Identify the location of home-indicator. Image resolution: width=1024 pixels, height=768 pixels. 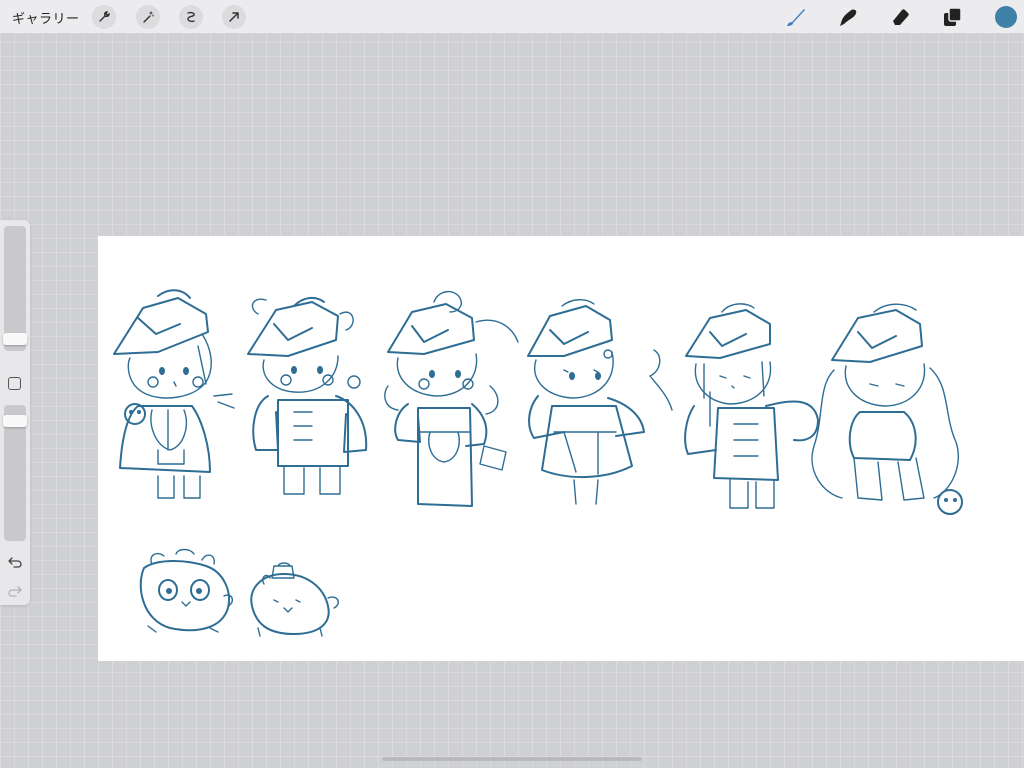
(512, 759).